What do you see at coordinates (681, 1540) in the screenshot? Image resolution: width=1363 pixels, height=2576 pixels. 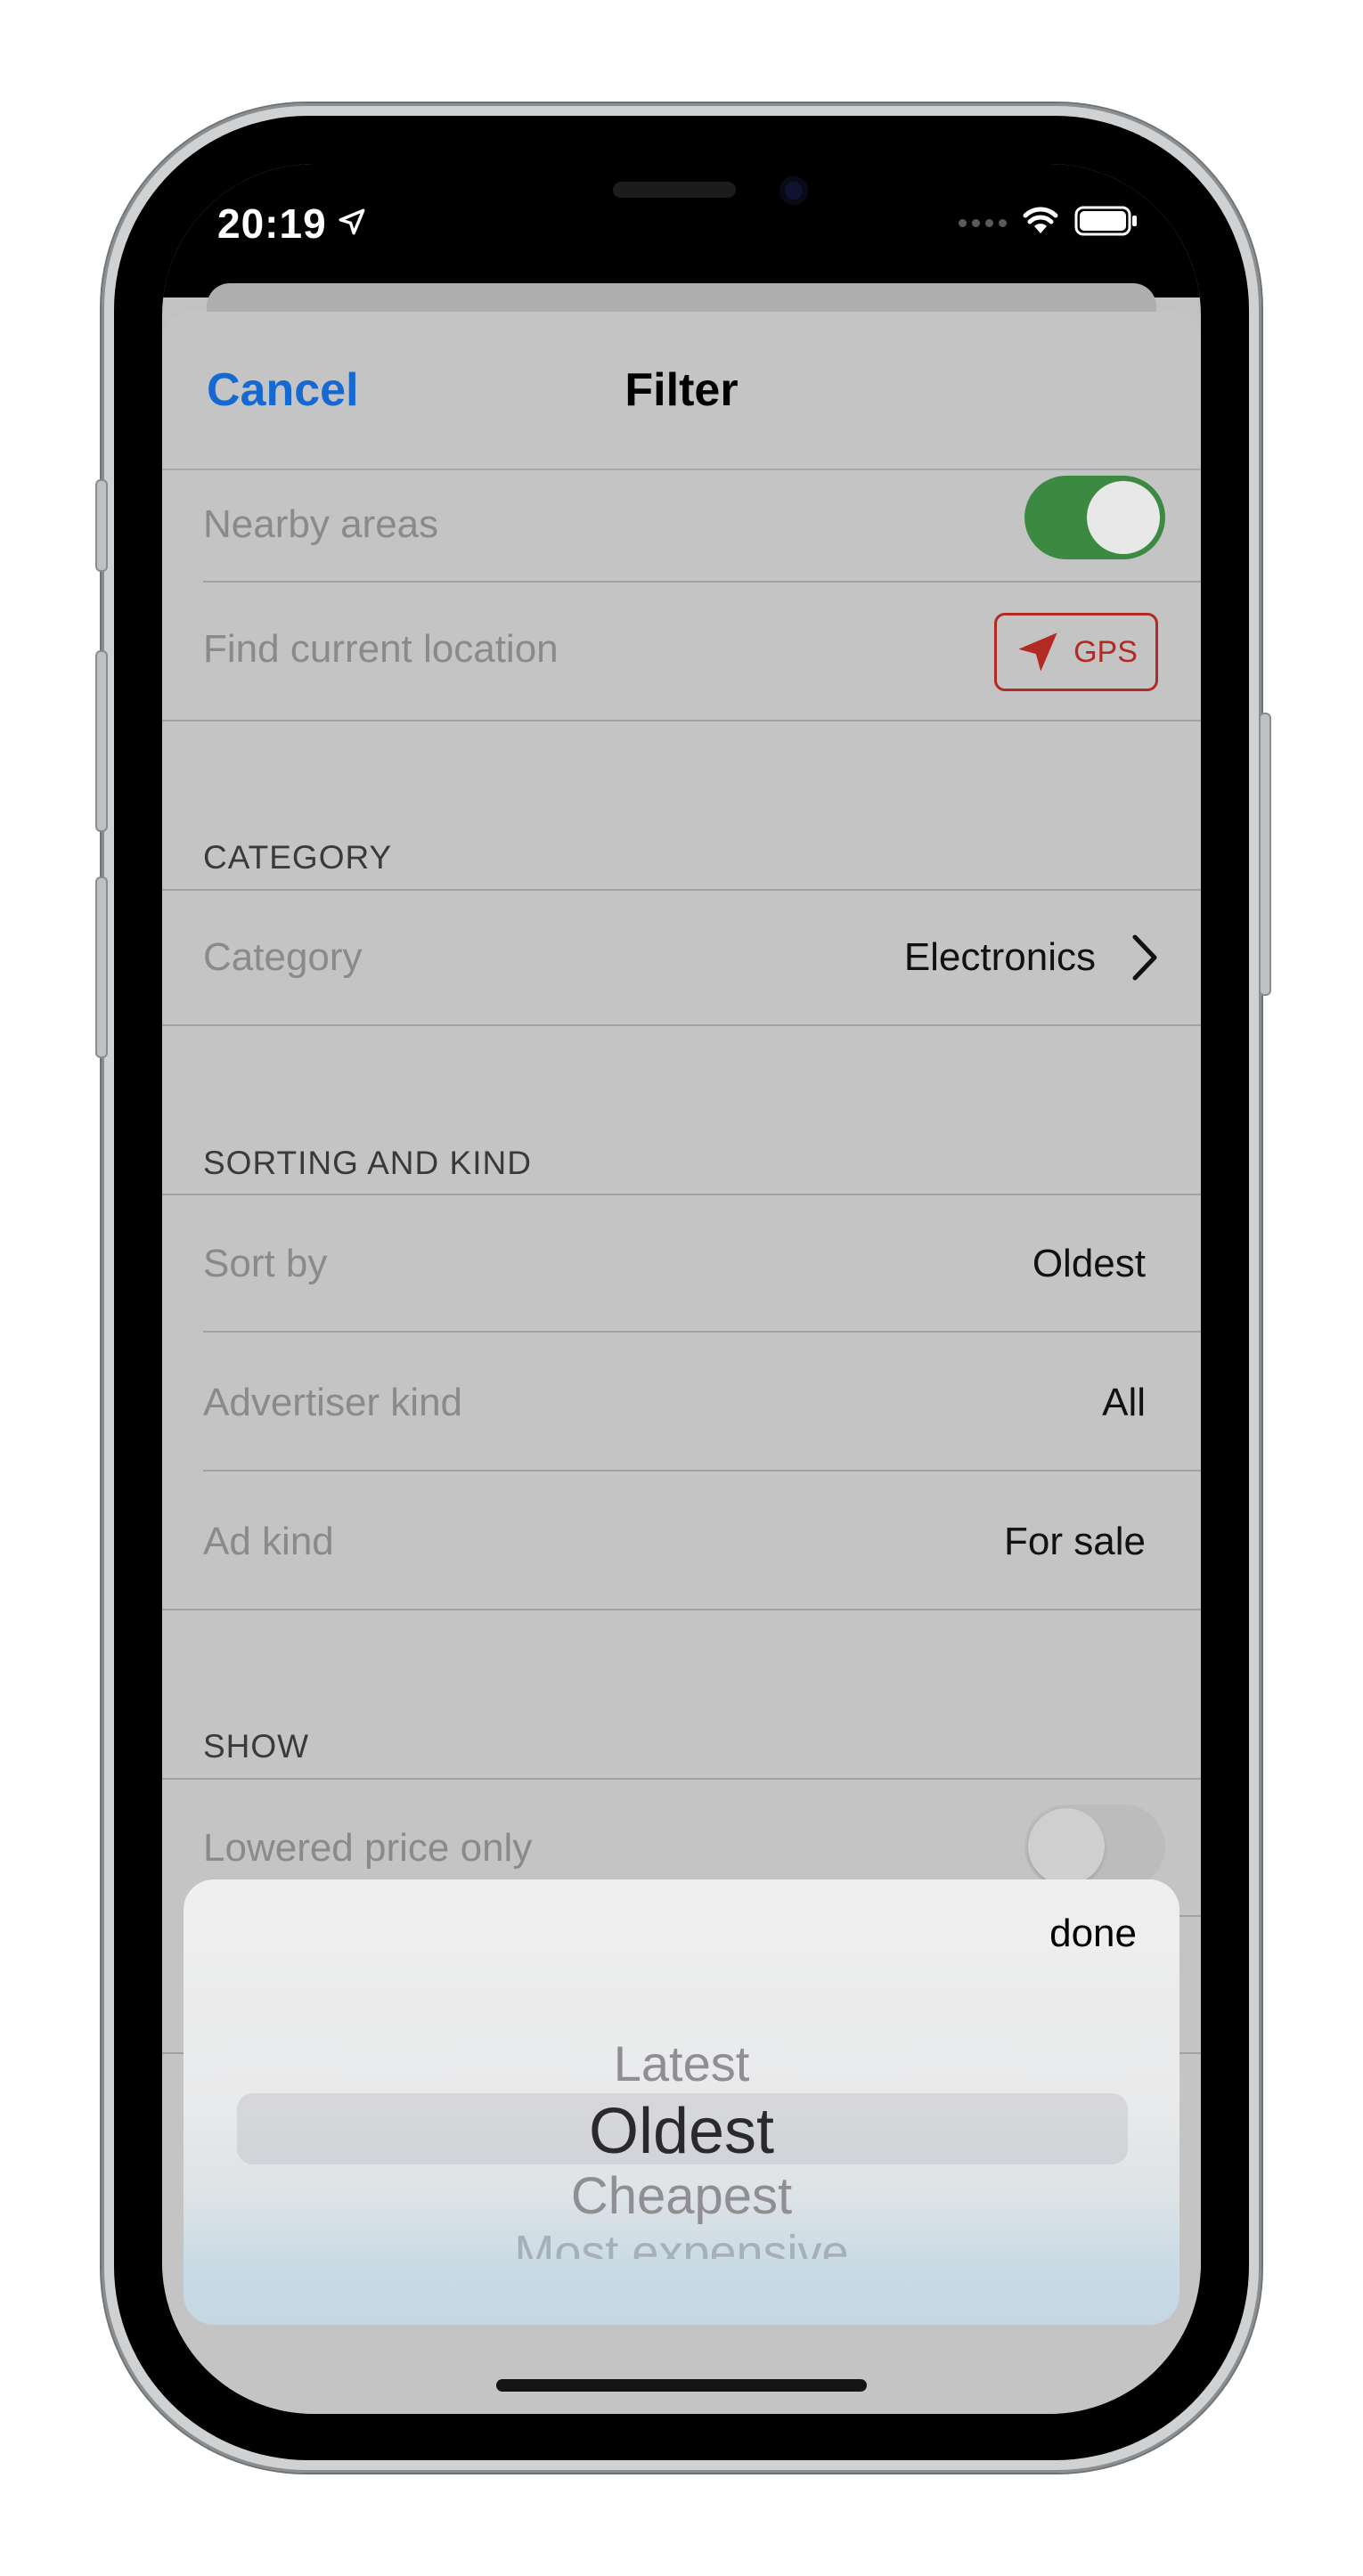 I see `ad-kind-row: Ad kind For sale` at bounding box center [681, 1540].